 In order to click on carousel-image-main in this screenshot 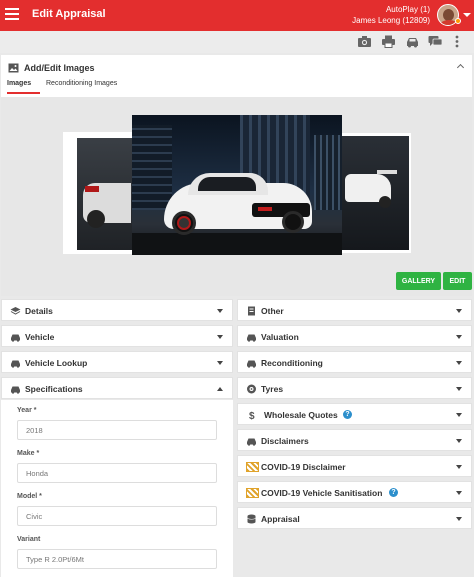, I will do `click(237, 185)`.